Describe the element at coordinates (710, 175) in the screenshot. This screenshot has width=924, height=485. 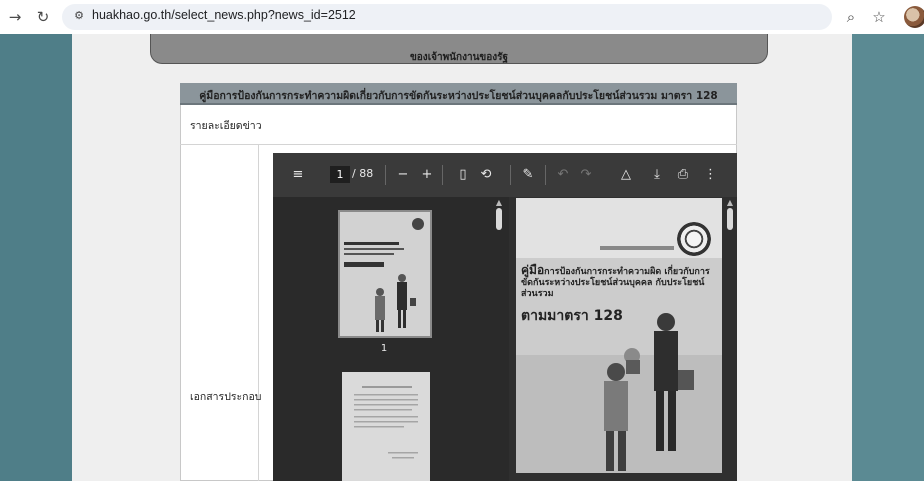
I see `more-options-icon: ⋮` at that location.